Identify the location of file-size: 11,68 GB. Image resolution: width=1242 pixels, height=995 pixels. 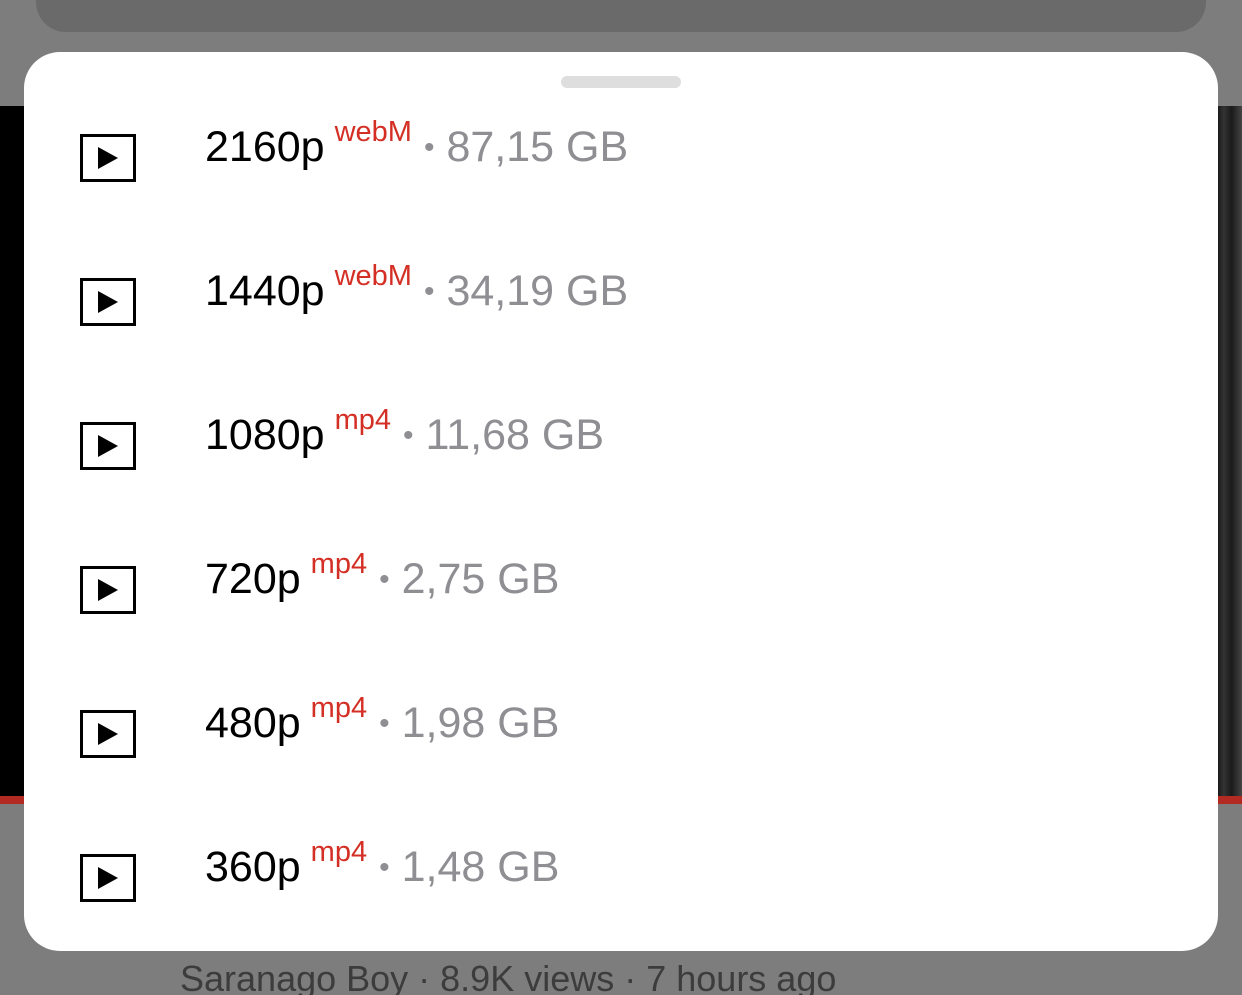
(515, 435).